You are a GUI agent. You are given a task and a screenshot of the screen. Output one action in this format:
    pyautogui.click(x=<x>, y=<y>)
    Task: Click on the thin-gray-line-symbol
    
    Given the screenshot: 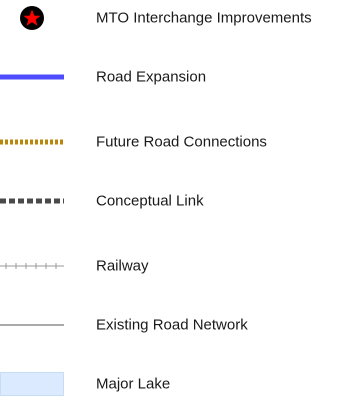 What is the action you would take?
    pyautogui.click(x=32, y=325)
    